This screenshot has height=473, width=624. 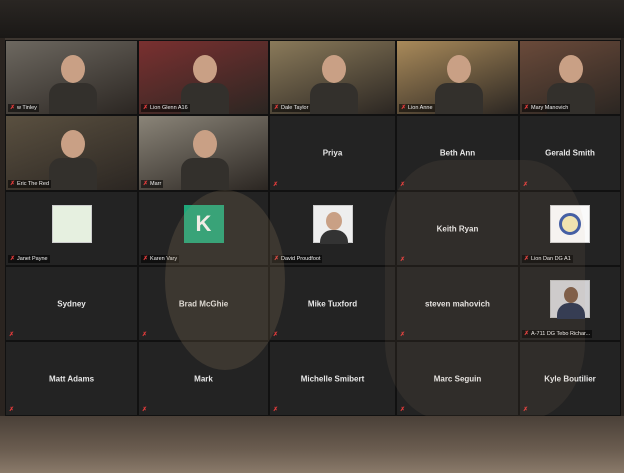 I want to click on avatar-person, so click(x=333, y=221).